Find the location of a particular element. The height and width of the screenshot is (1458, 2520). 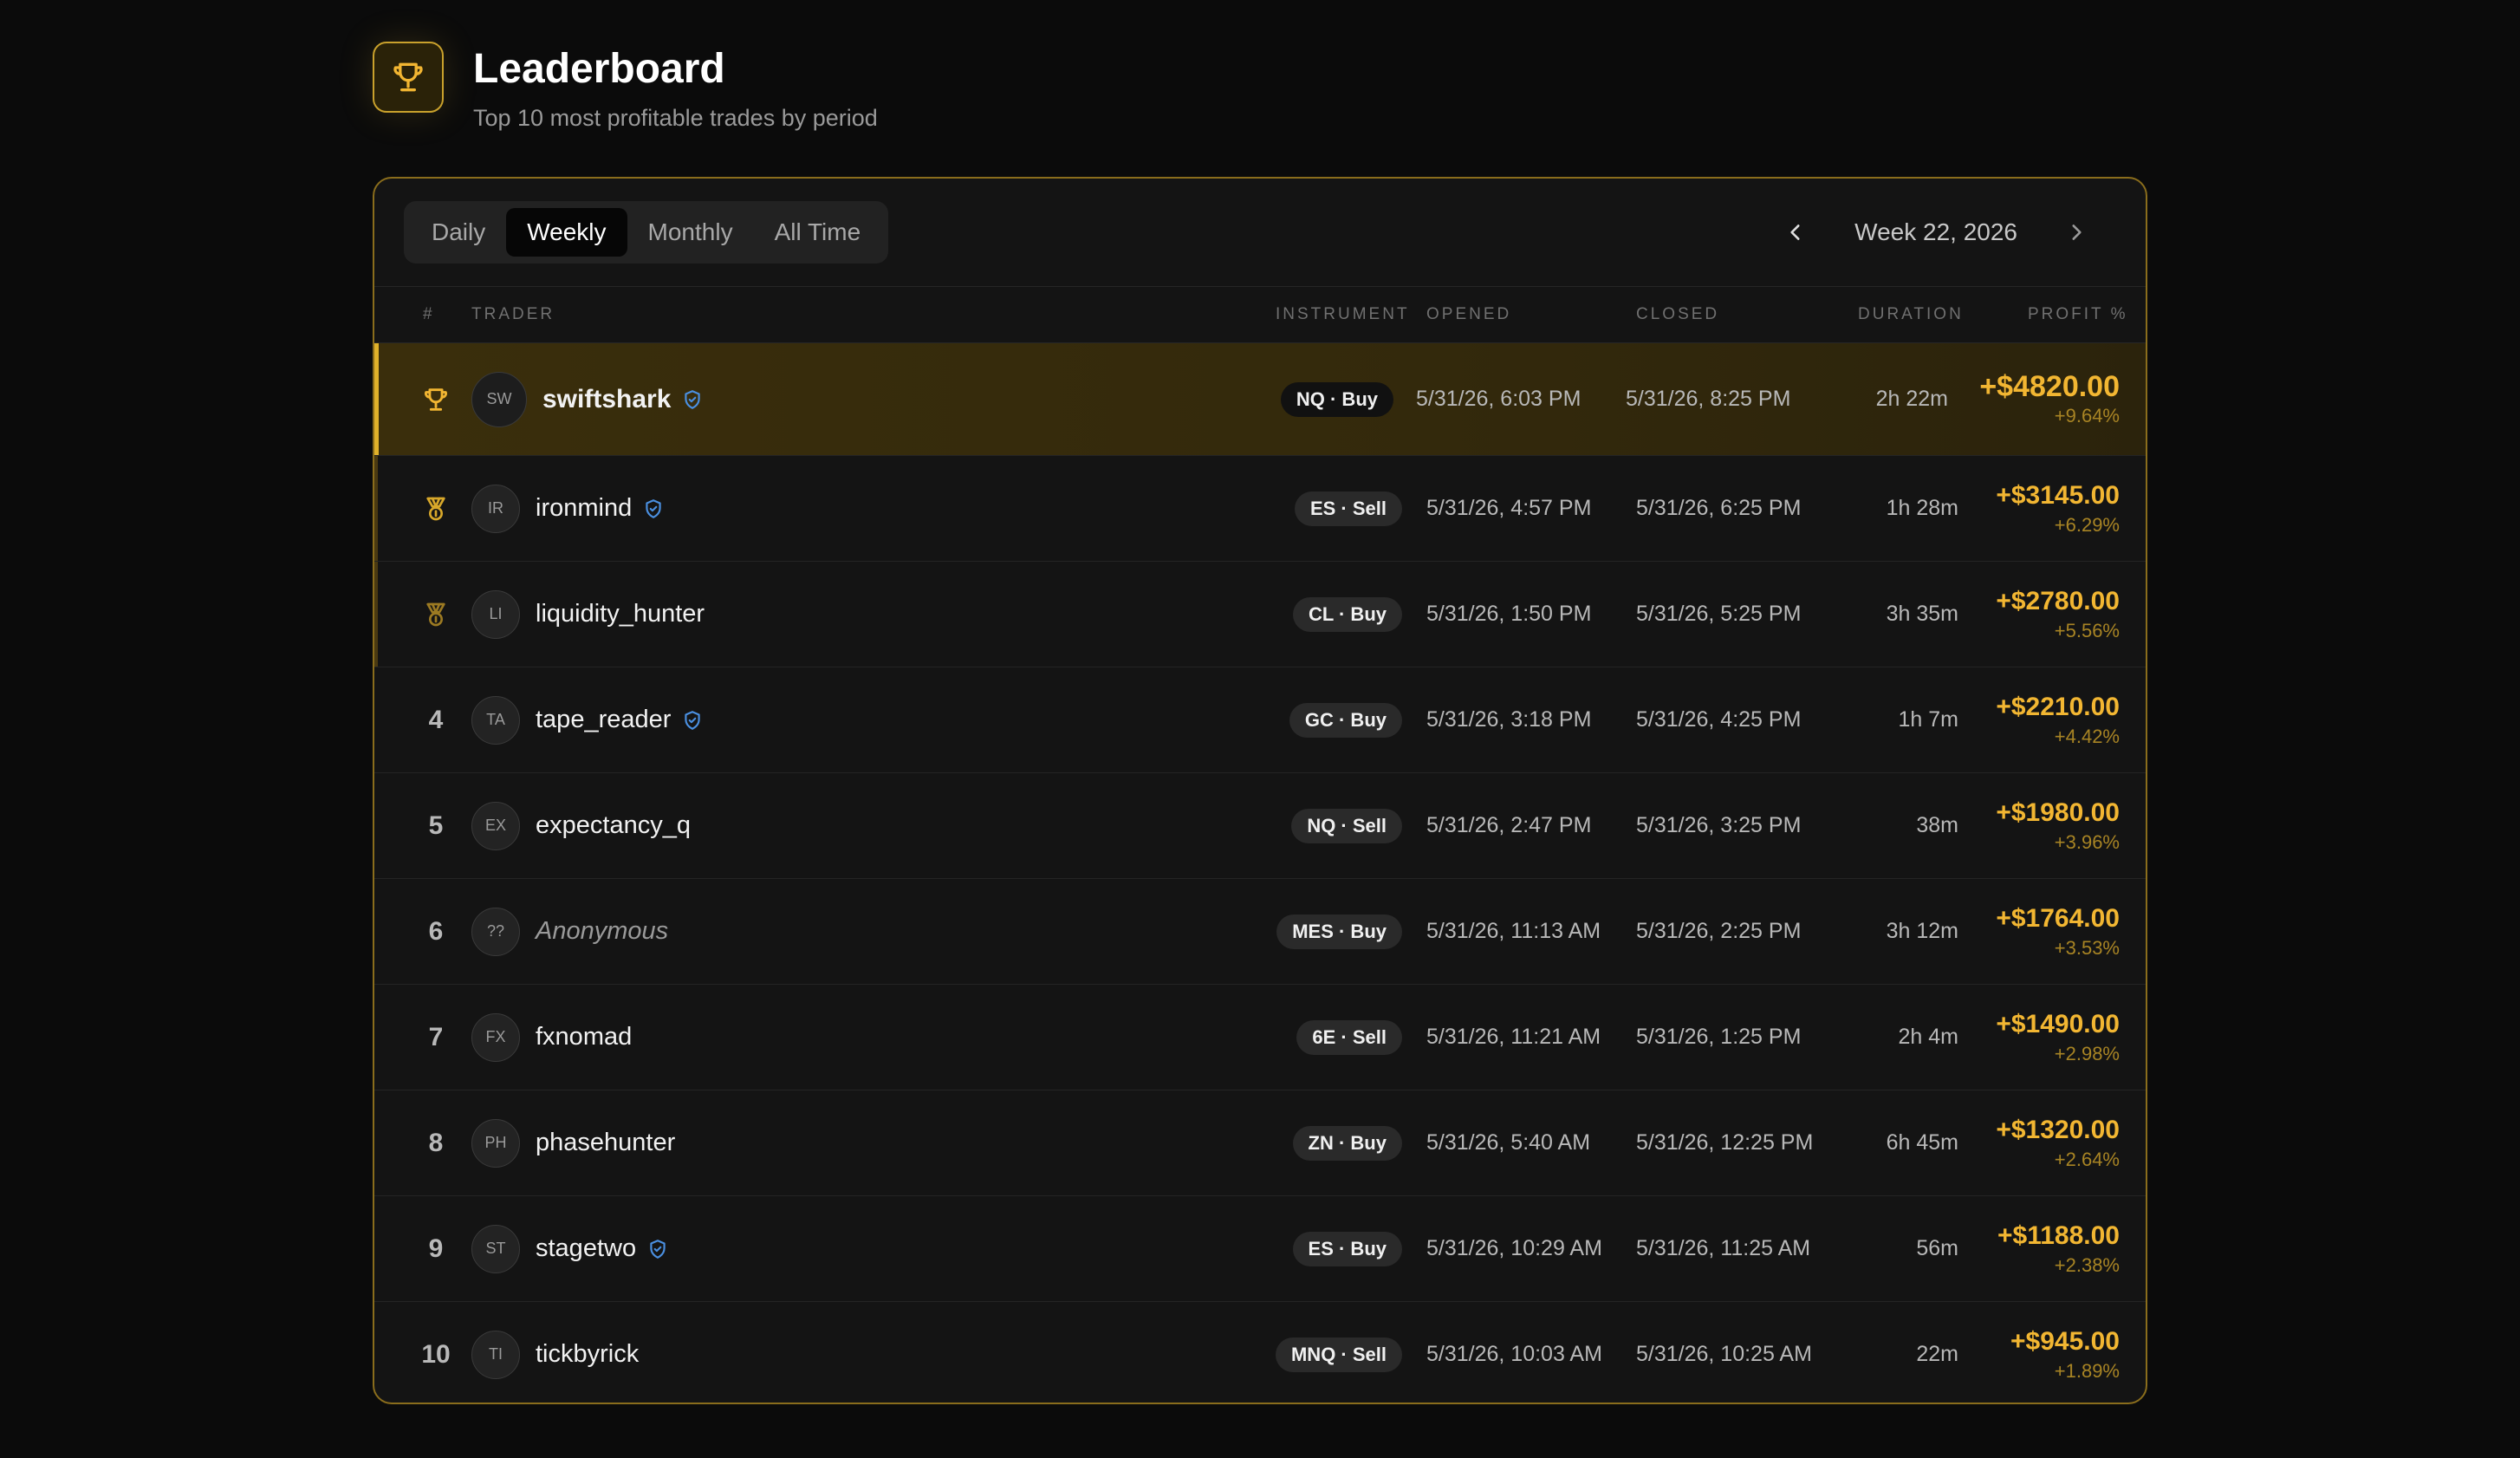

rank-number: 5 is located at coordinates (436, 825).